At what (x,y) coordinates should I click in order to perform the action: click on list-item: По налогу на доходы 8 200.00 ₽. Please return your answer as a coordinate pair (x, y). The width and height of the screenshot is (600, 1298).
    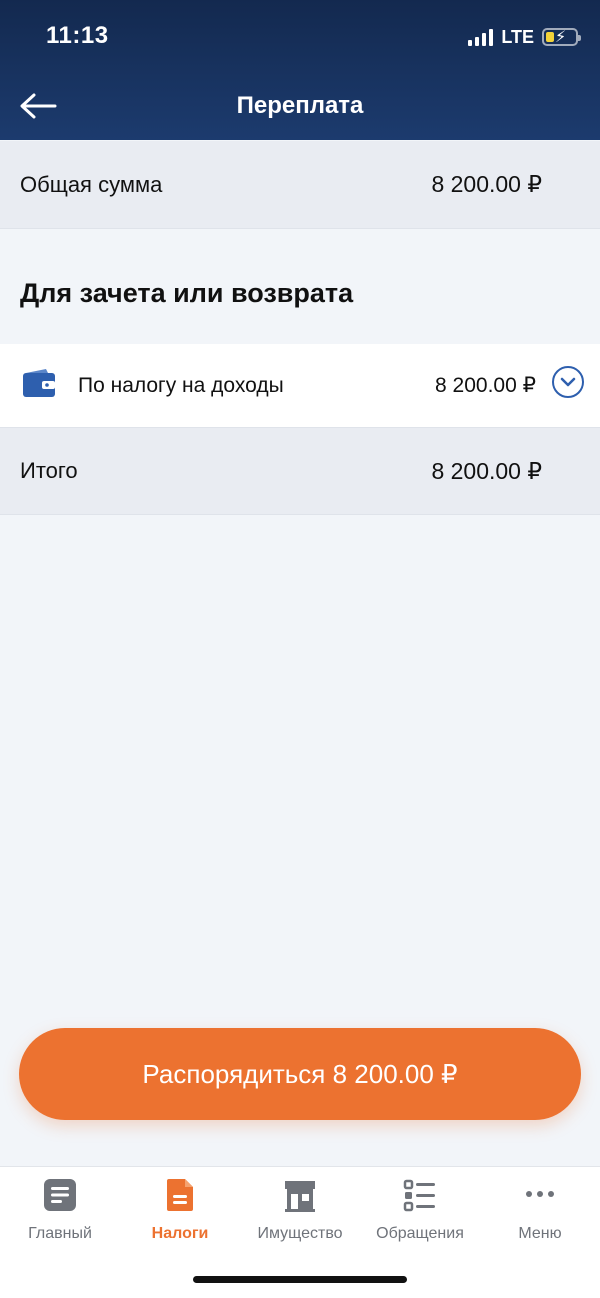
    Looking at the image, I should click on (300, 386).